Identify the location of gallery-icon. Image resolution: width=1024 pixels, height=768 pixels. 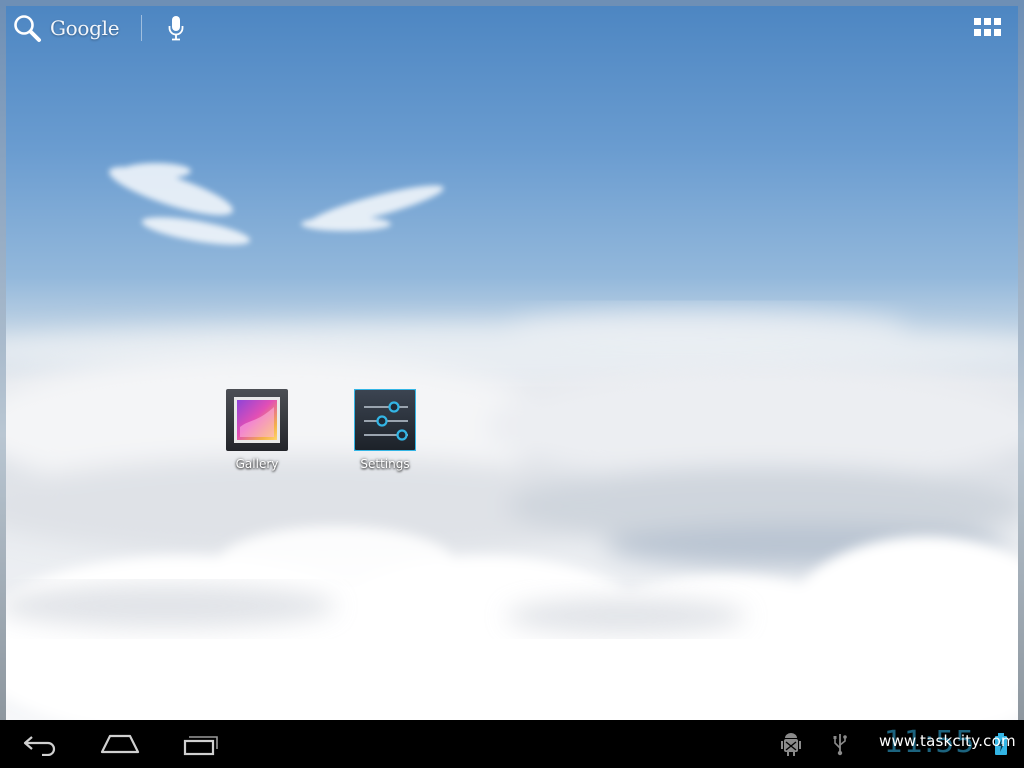
(257, 420).